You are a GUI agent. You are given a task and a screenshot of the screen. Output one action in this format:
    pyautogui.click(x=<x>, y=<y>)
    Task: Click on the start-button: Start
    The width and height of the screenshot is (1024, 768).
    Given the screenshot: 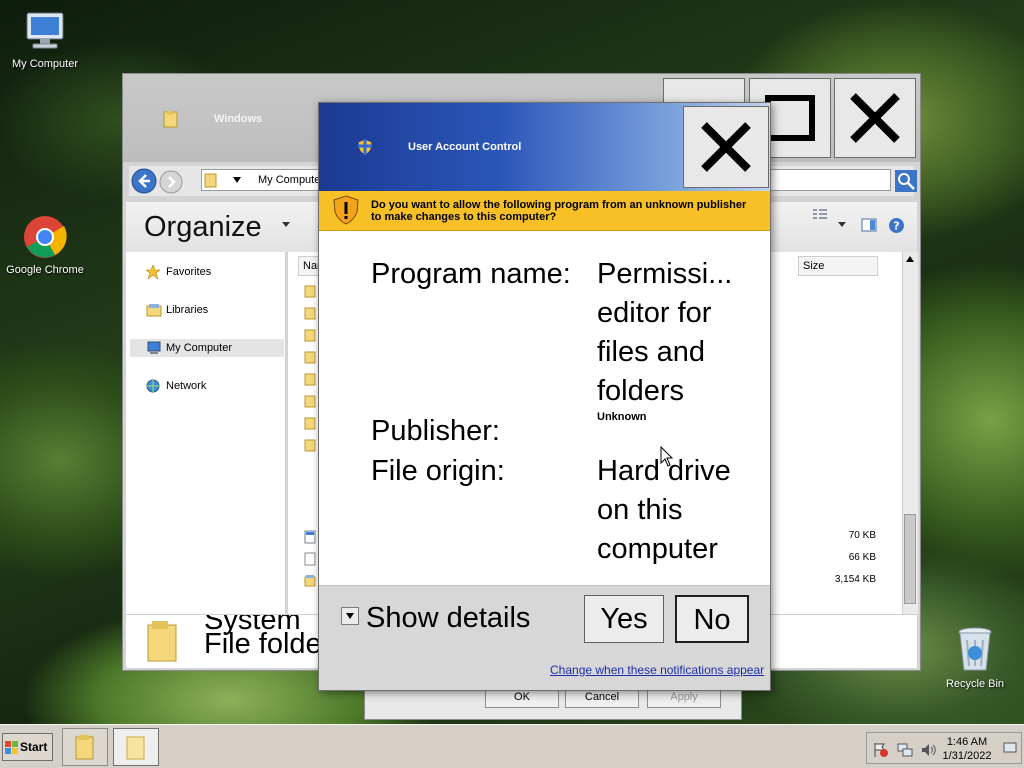 What is the action you would take?
    pyautogui.click(x=27, y=747)
    